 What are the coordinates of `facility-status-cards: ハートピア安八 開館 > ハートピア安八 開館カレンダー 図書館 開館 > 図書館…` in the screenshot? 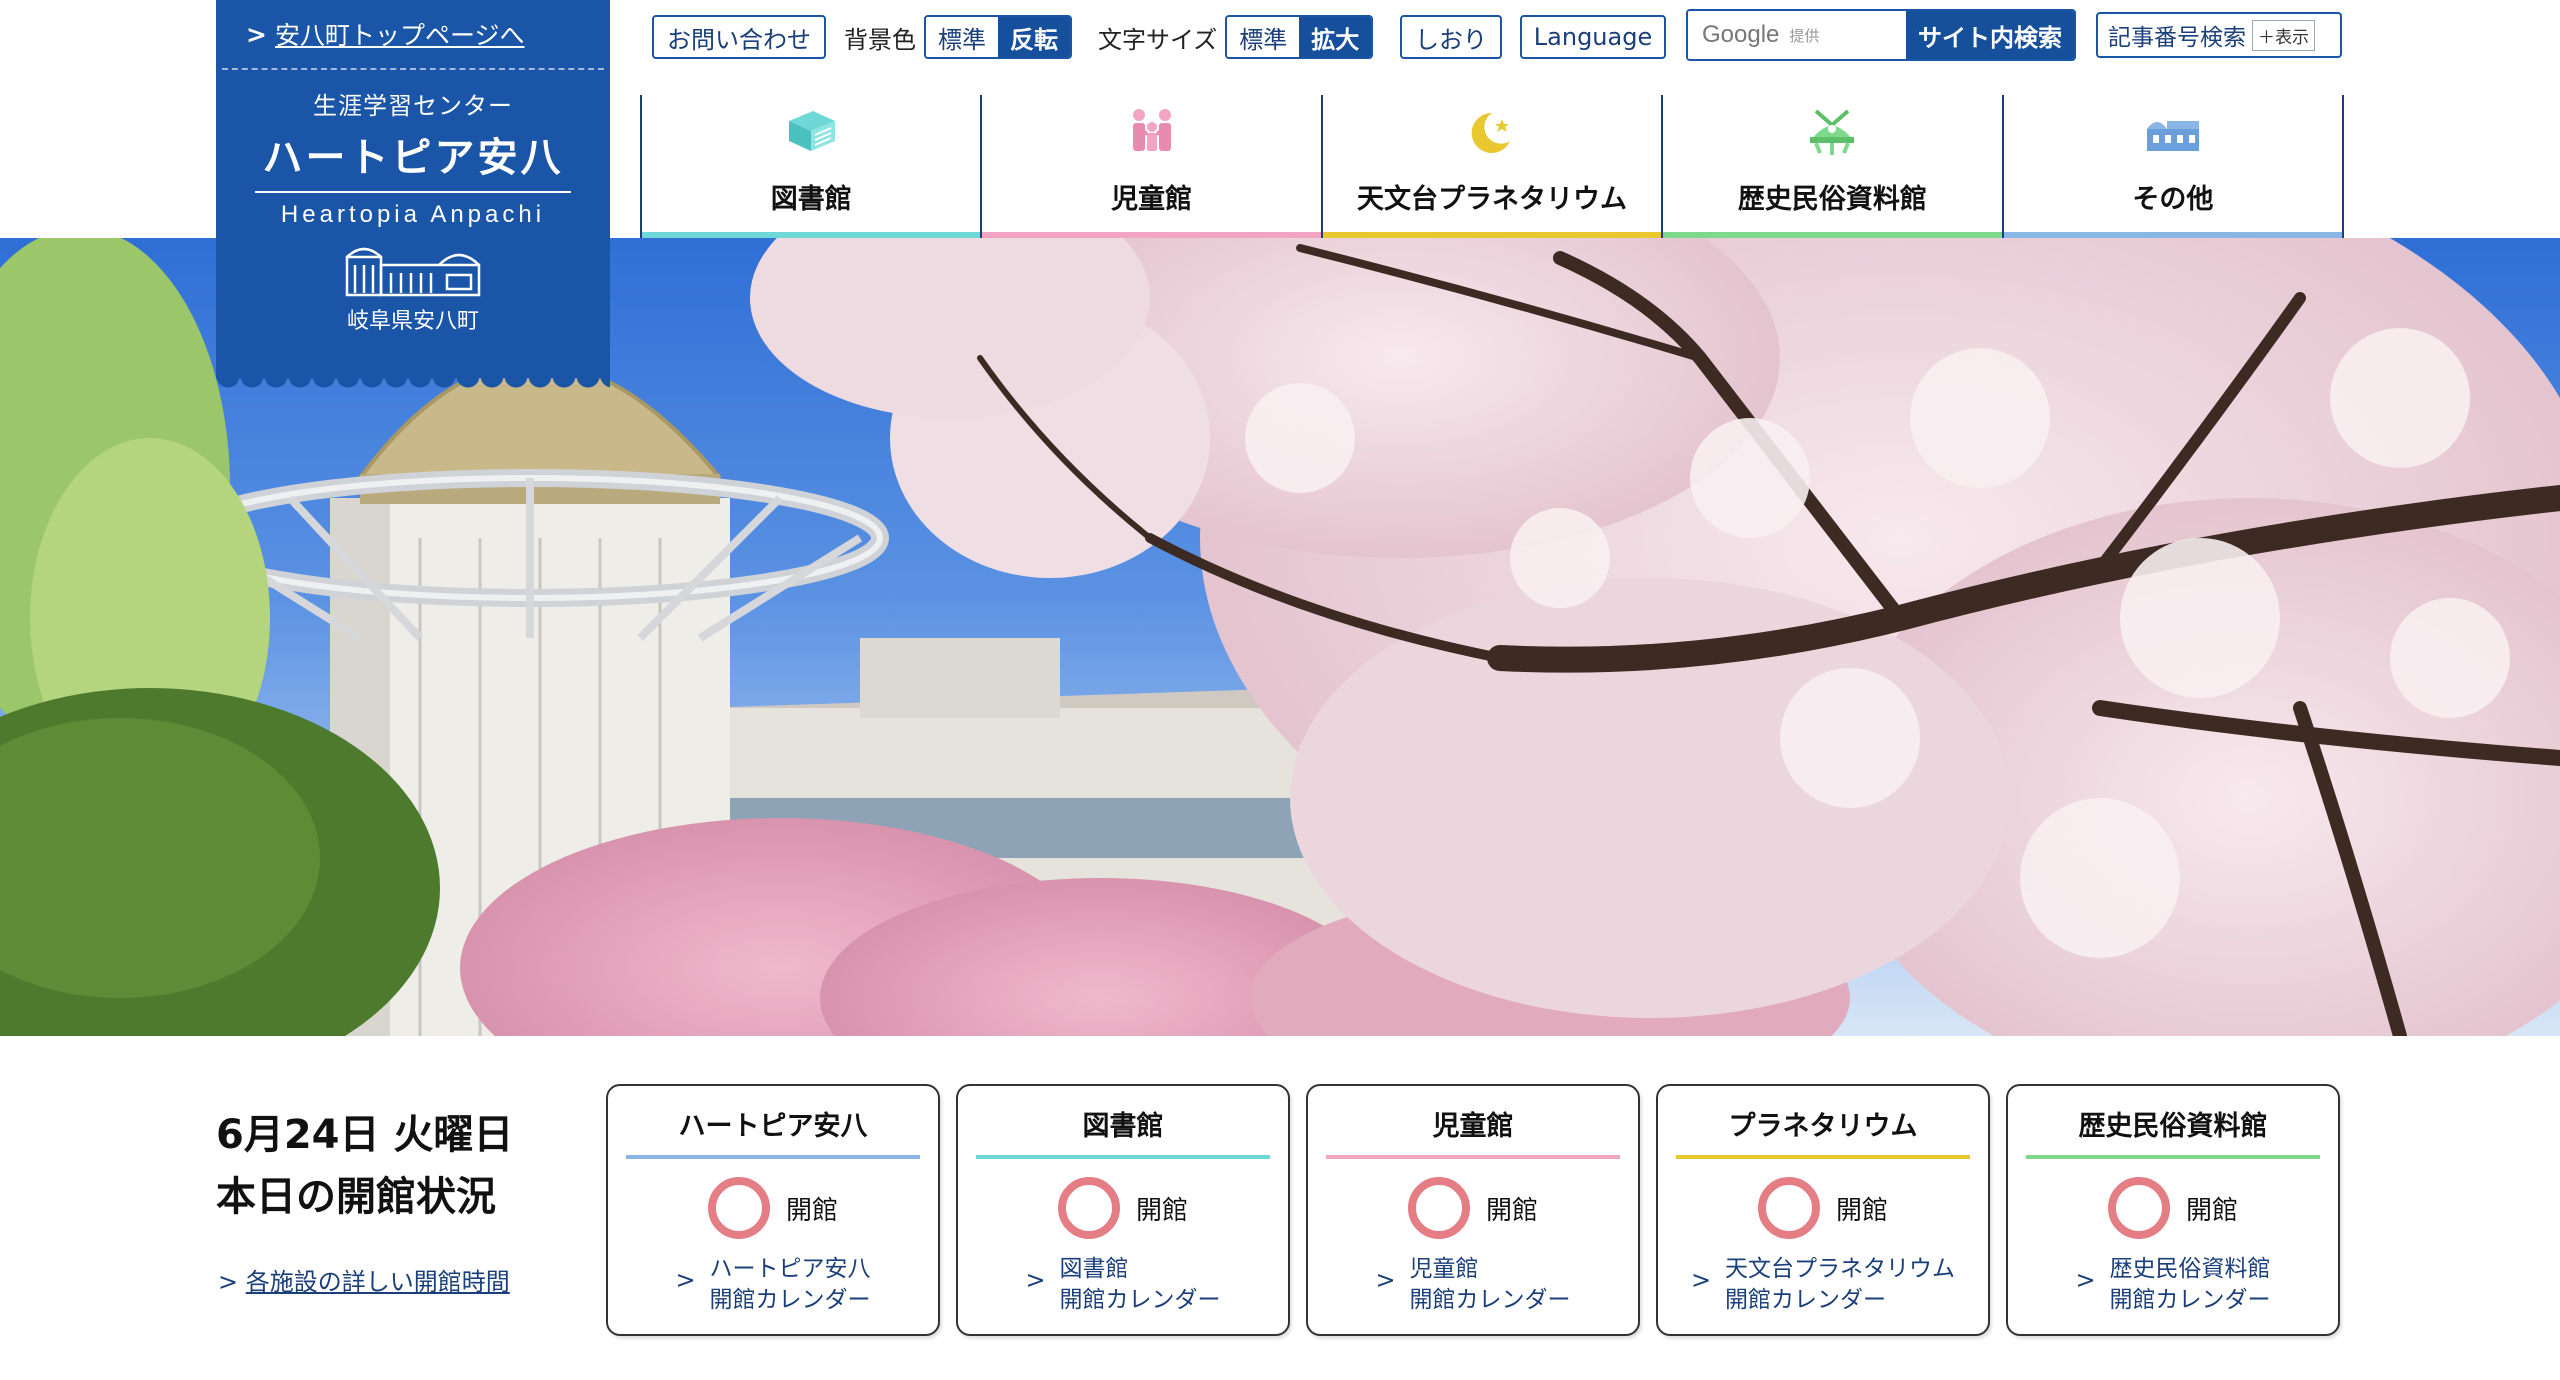 It's located at (1473, 1210).